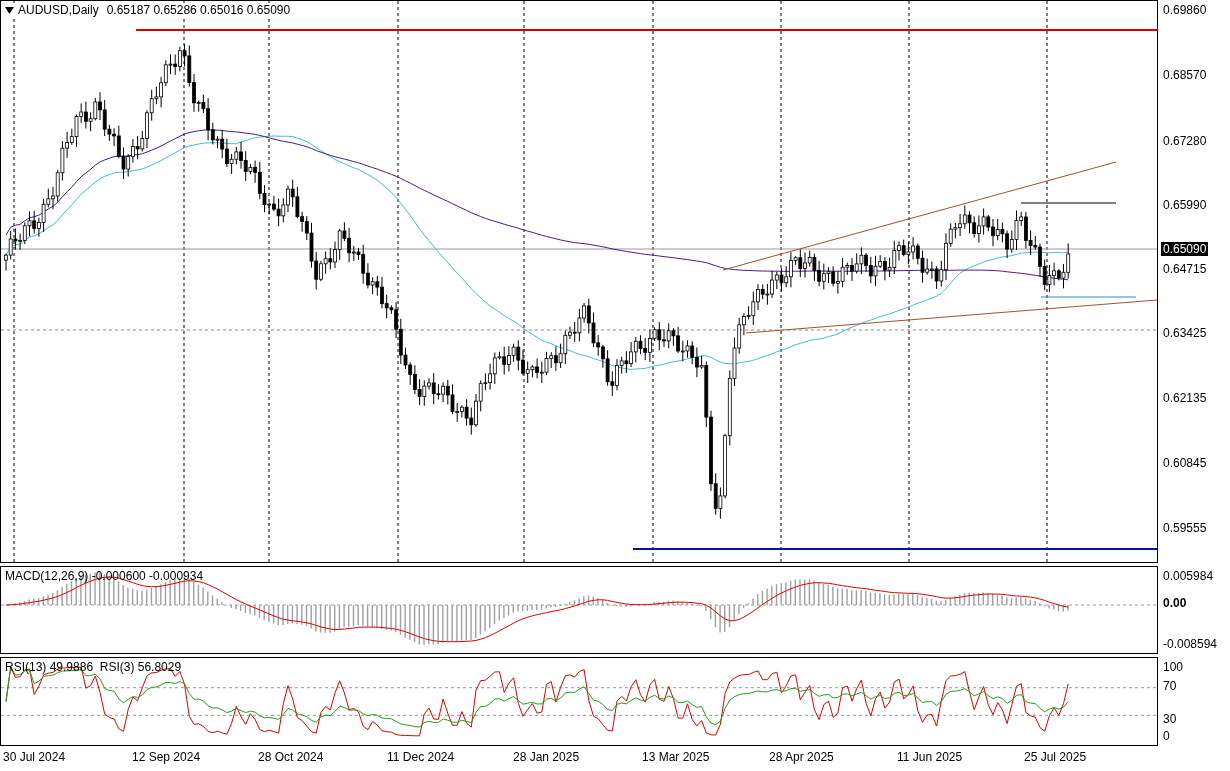  Describe the element at coordinates (166, 757) in the screenshot. I see `time-axis-label: 12 Sep 2024` at that location.